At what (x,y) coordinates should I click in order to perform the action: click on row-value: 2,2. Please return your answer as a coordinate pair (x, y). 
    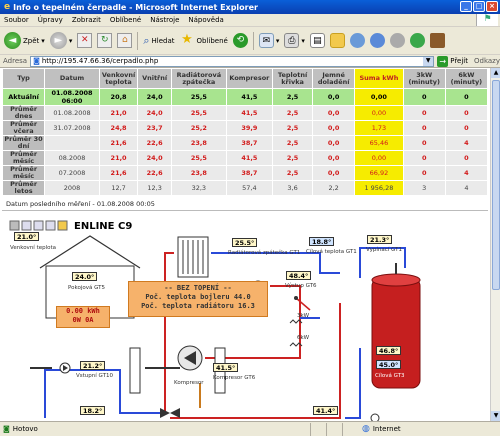
    Looking at the image, I should click on (334, 188).